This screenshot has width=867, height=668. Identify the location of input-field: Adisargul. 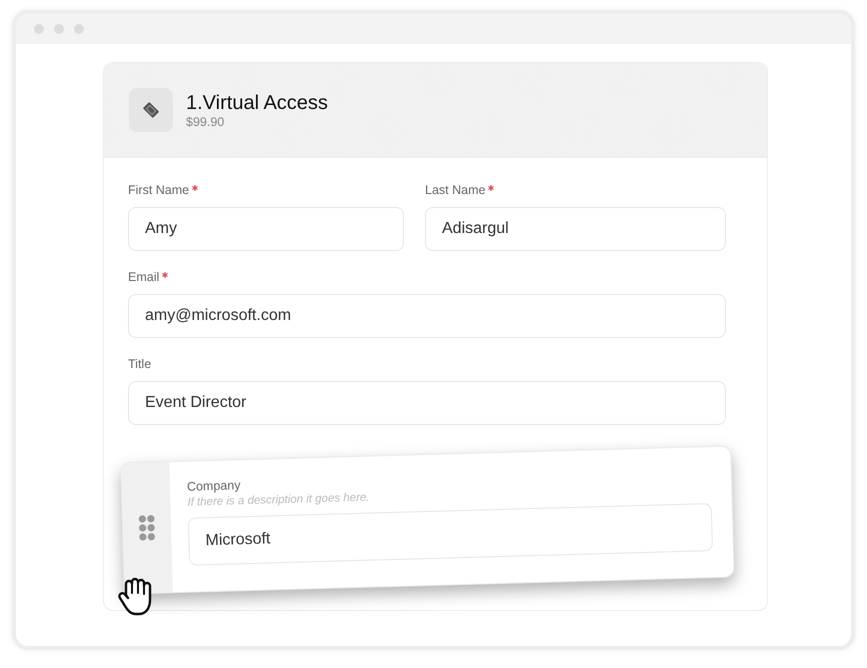
(575, 229).